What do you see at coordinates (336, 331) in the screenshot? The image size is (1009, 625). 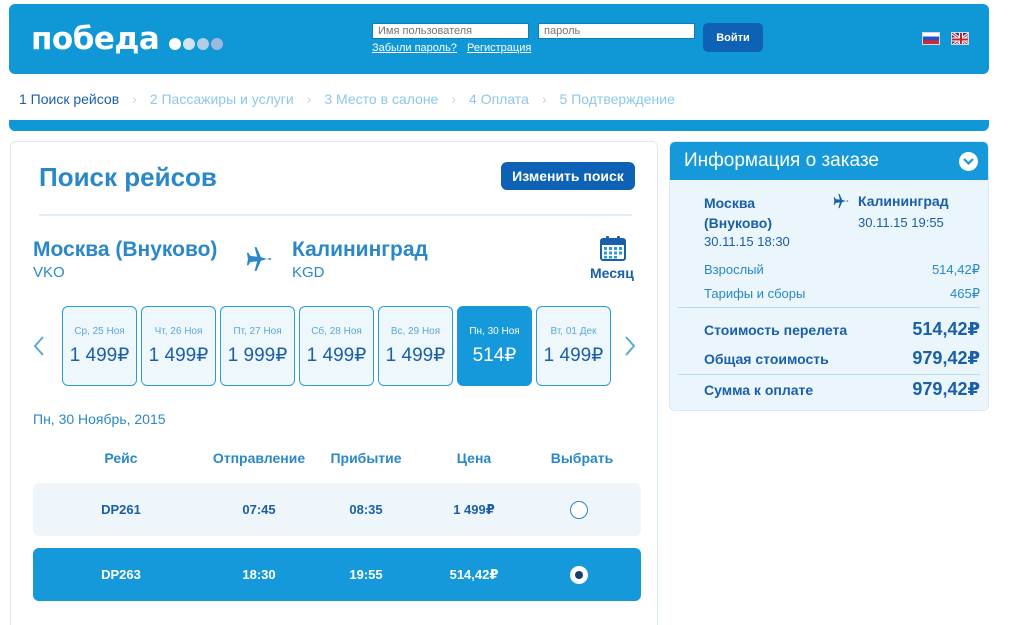 I see `date-card-day: Сб, 28 Ноя` at bounding box center [336, 331].